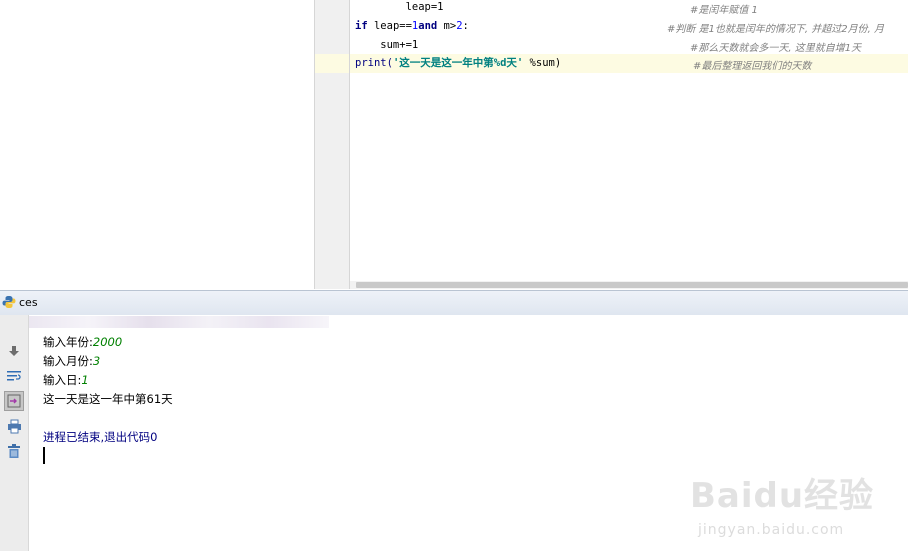 The width and height of the screenshot is (908, 551). What do you see at coordinates (96, 361) in the screenshot?
I see `user-input-value: 3` at bounding box center [96, 361].